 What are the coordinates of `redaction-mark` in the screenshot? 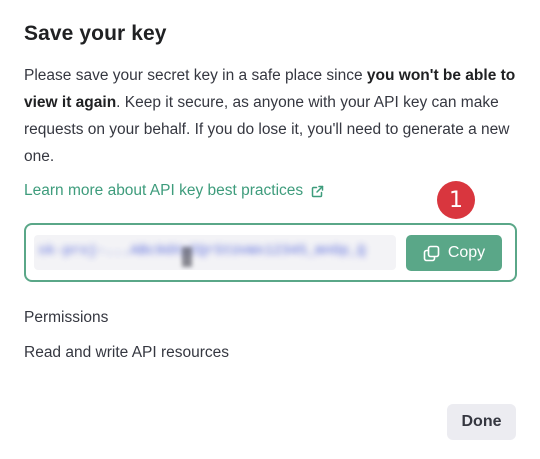 It's located at (187, 257).